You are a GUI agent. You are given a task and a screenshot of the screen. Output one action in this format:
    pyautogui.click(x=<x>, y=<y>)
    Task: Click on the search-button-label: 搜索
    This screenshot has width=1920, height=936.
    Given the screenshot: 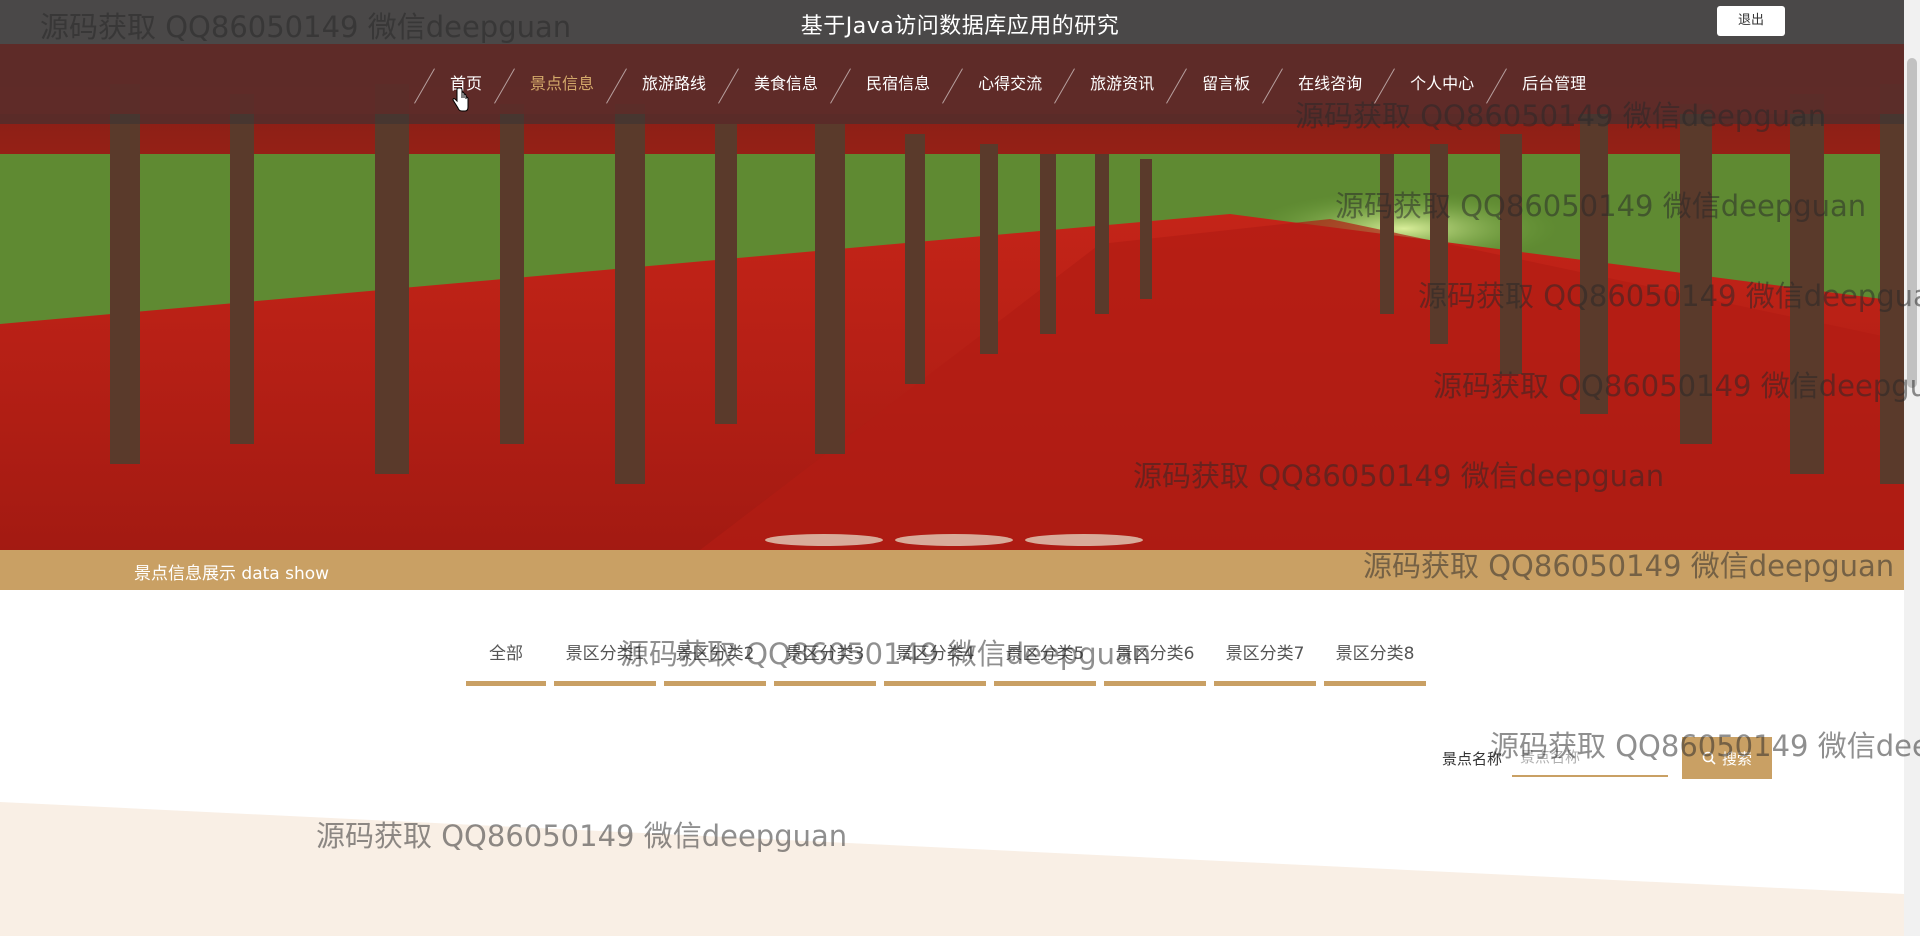 What is the action you would take?
    pyautogui.click(x=1737, y=759)
    